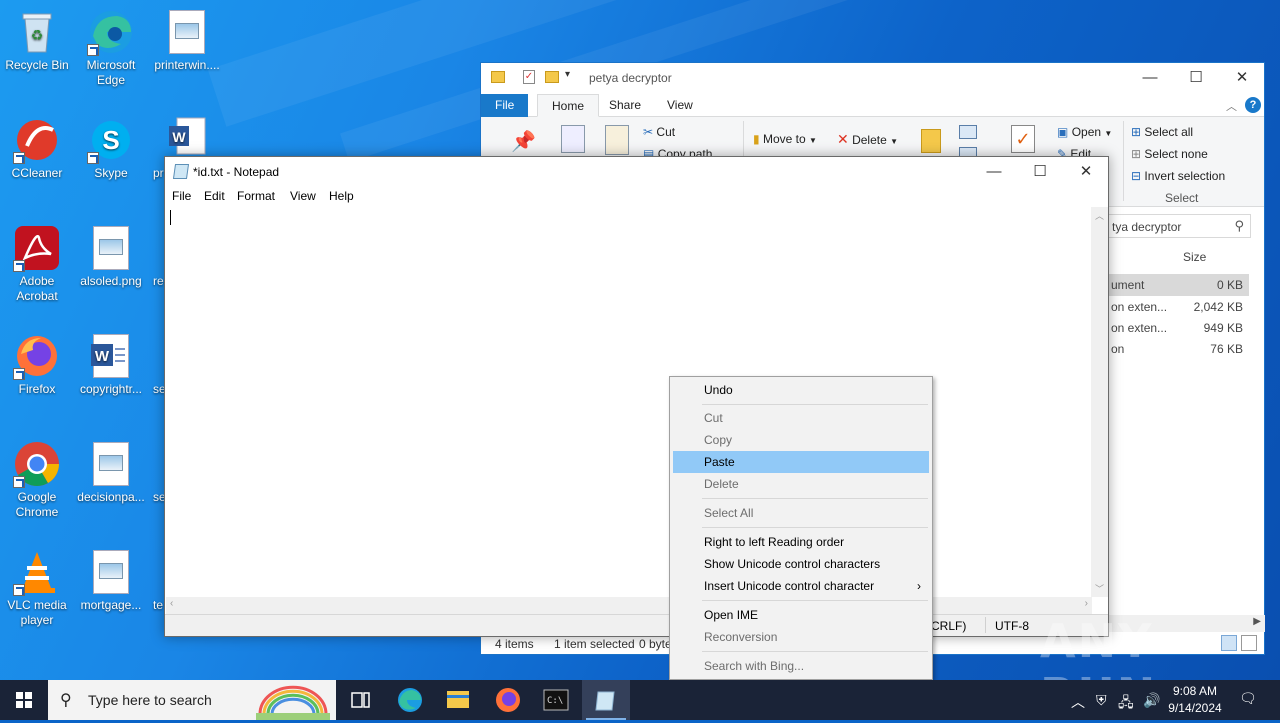 This screenshot has height=723, width=1280. I want to click on tab-view: View, so click(680, 105).